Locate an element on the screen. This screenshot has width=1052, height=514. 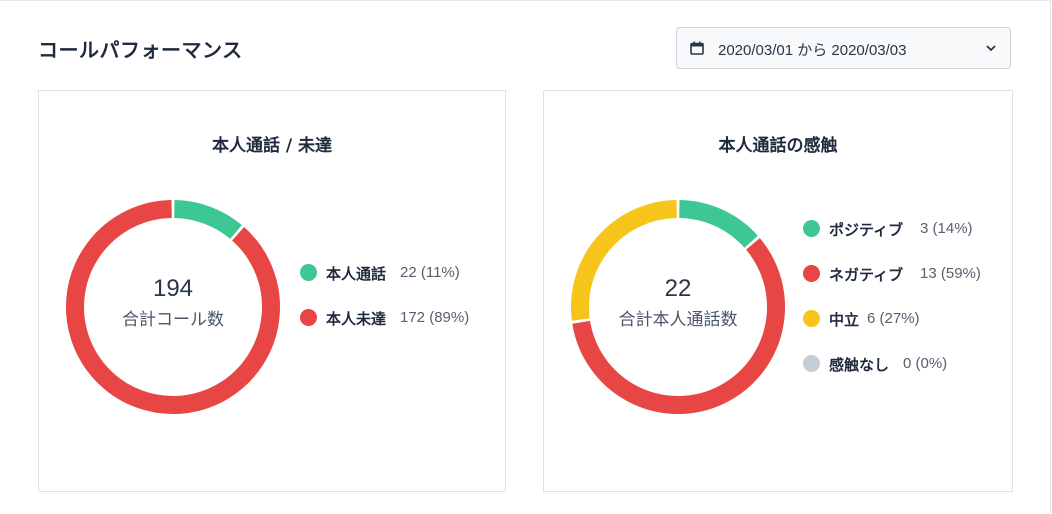
legend-name: 本人通話 is located at coordinates (356, 274).